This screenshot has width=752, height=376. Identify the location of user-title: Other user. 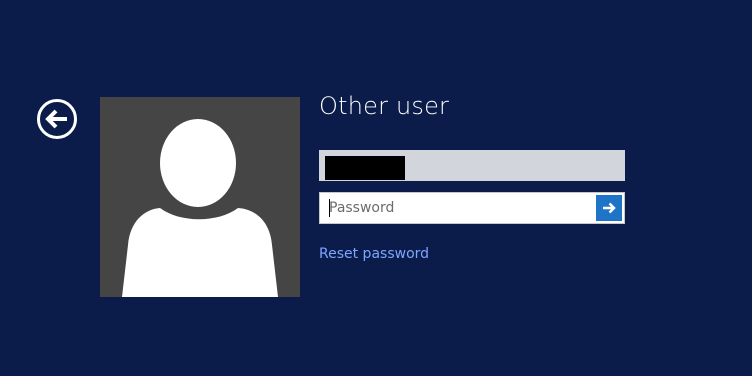
(384, 106).